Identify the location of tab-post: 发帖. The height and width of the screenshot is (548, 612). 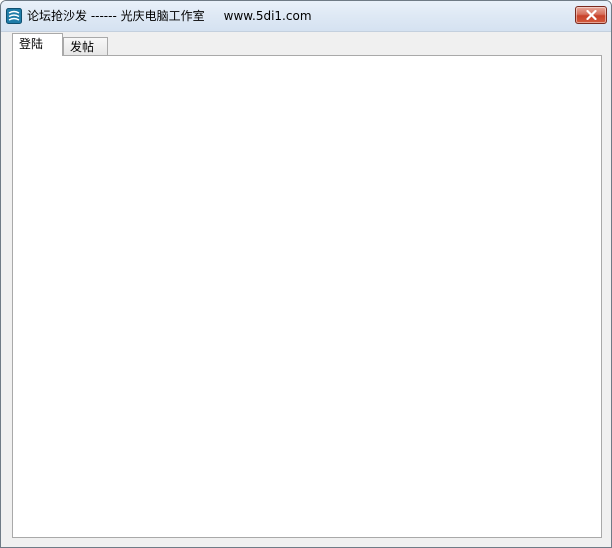
(85, 46).